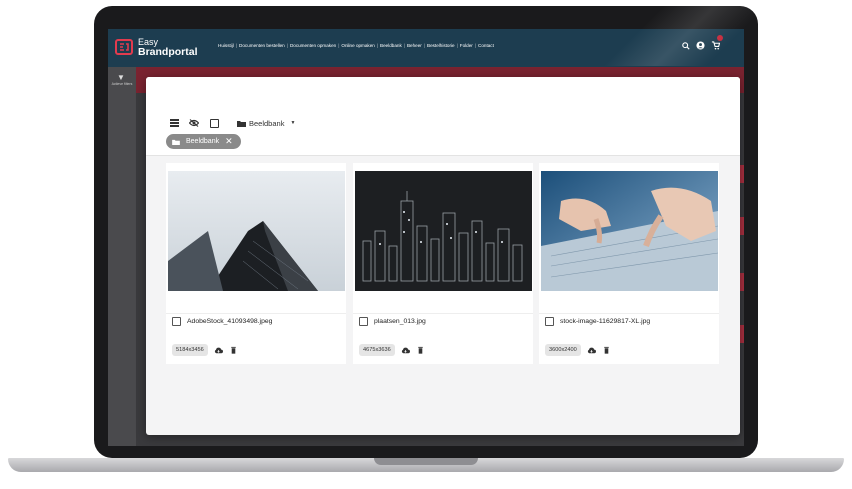  Describe the element at coordinates (262, 45) in the screenshot. I see `nav-item-documenten-bestellen: Documenten bestellen` at that location.